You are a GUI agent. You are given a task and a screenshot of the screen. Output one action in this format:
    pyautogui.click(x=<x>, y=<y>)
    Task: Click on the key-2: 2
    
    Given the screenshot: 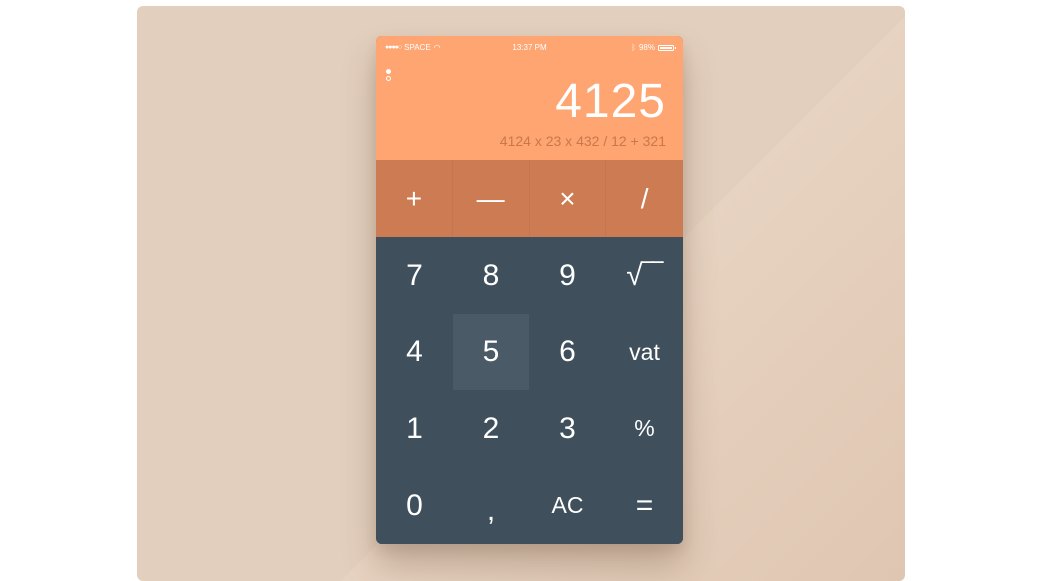 What is the action you would take?
    pyautogui.click(x=491, y=428)
    